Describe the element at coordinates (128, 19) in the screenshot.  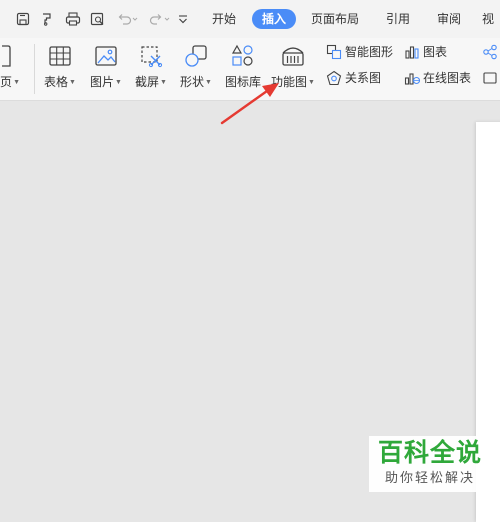
I see `undo-icon` at that location.